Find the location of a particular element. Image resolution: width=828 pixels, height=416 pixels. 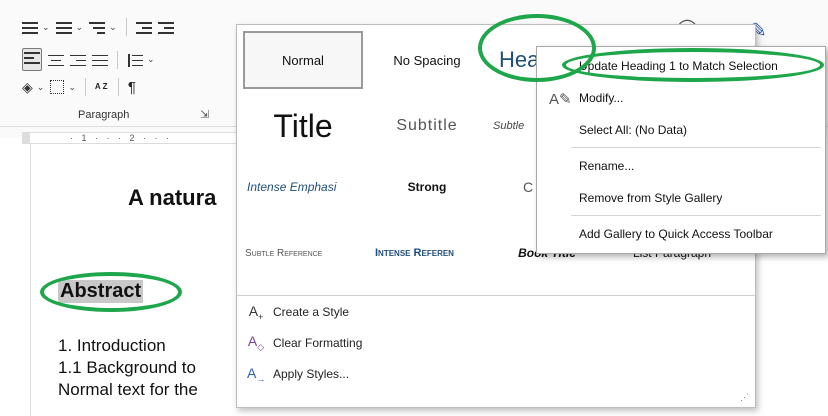

bullets-icon is located at coordinates (30, 27).